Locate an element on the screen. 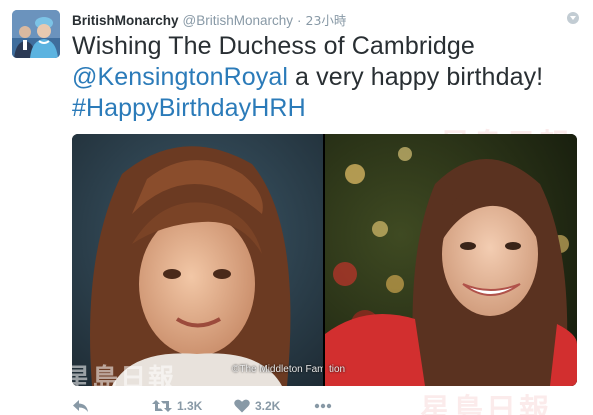 The width and height of the screenshot is (593, 415). avatar-image is located at coordinates (36, 34).